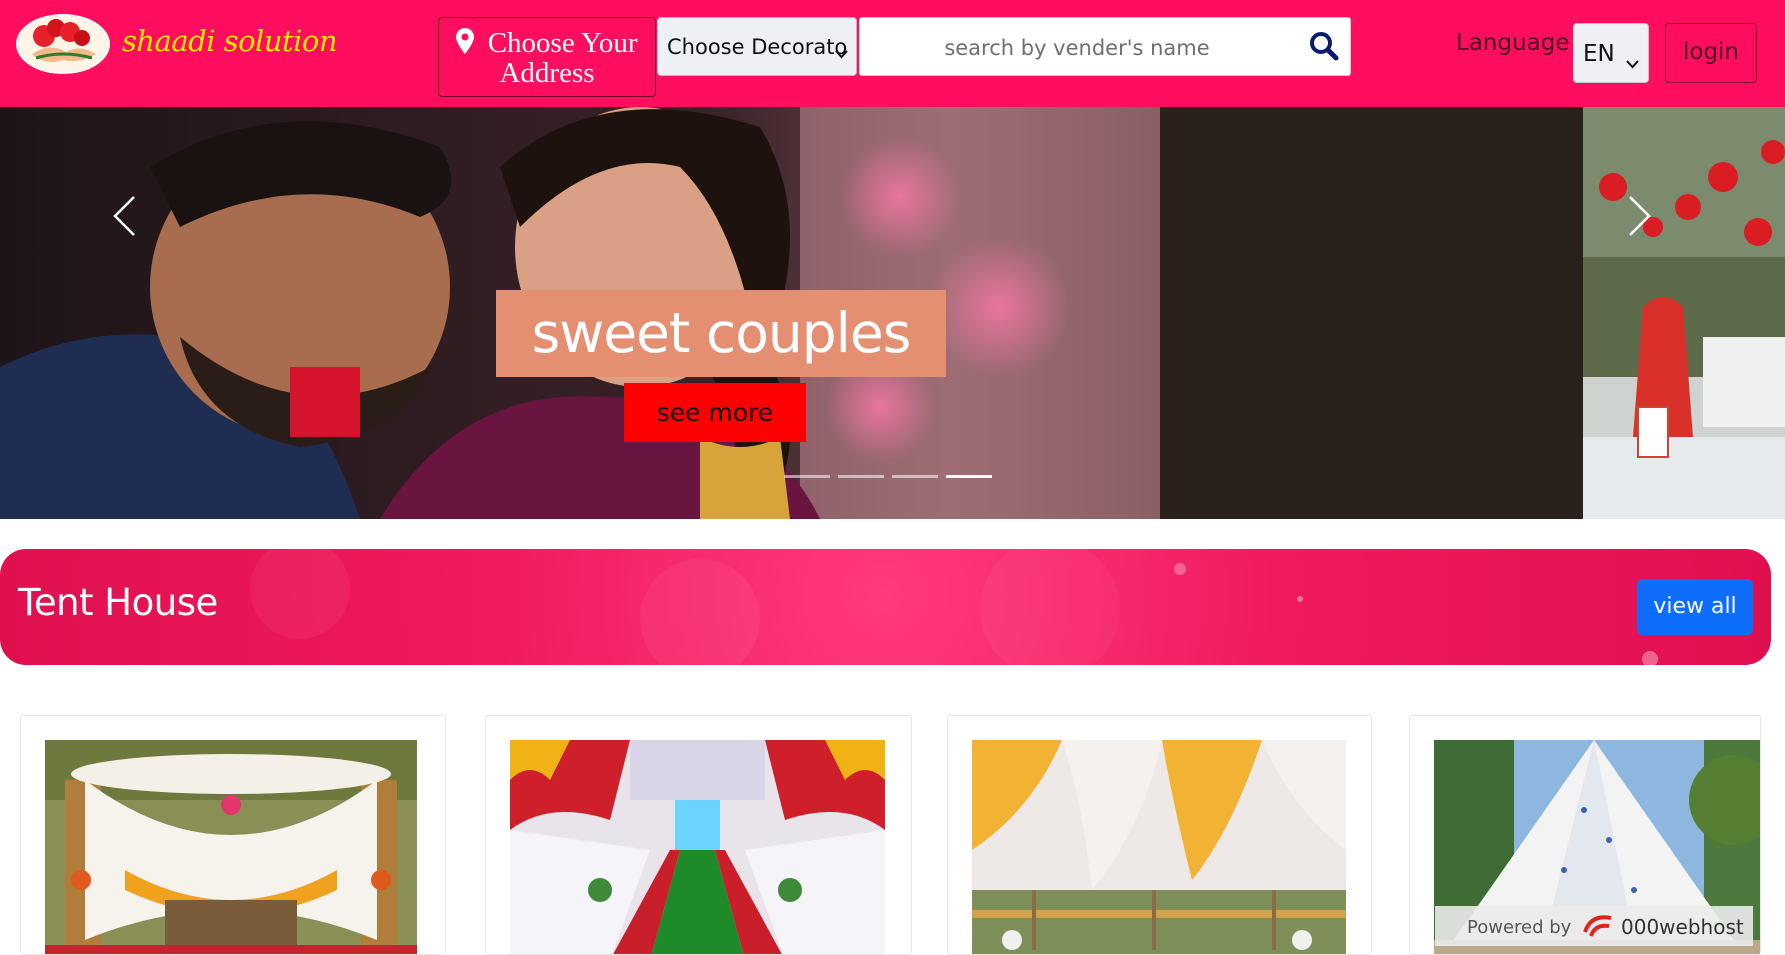 The image size is (1785, 955). What do you see at coordinates (63, 44) in the screenshot?
I see `logo-image` at bounding box center [63, 44].